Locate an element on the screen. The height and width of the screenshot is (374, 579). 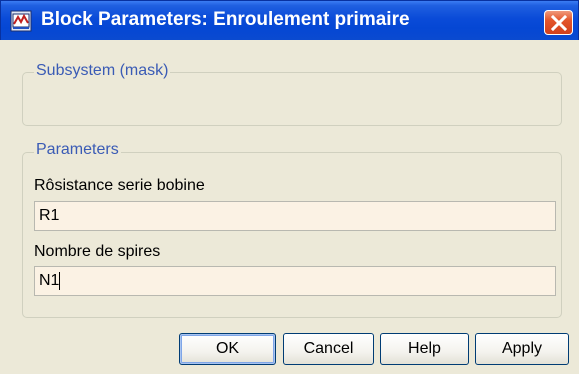
title-bar: Block Parameters: Enroulement primaire is located at coordinates (289, 20).